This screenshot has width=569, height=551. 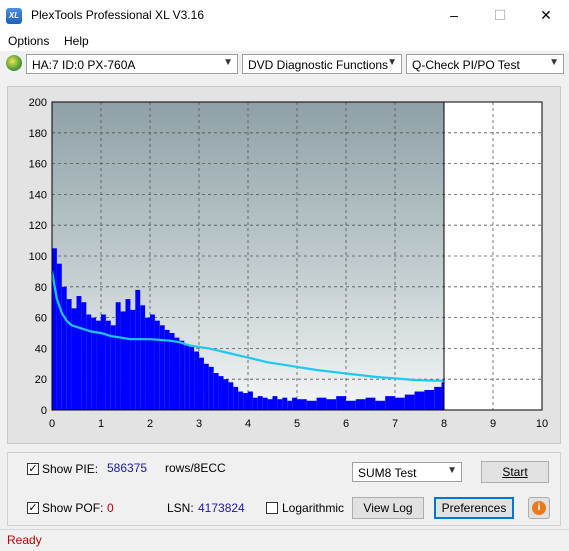 I want to click on x-tick-label: 9, so click(x=493, y=424).